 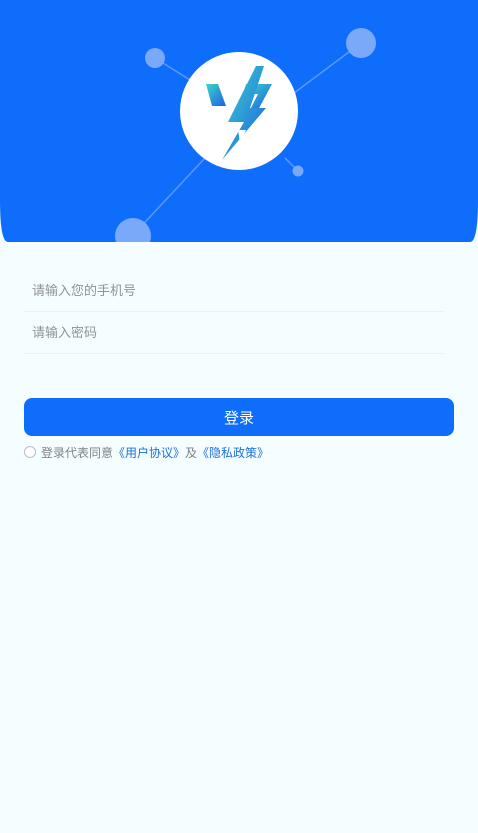 I want to click on phone-field, so click(x=234, y=291).